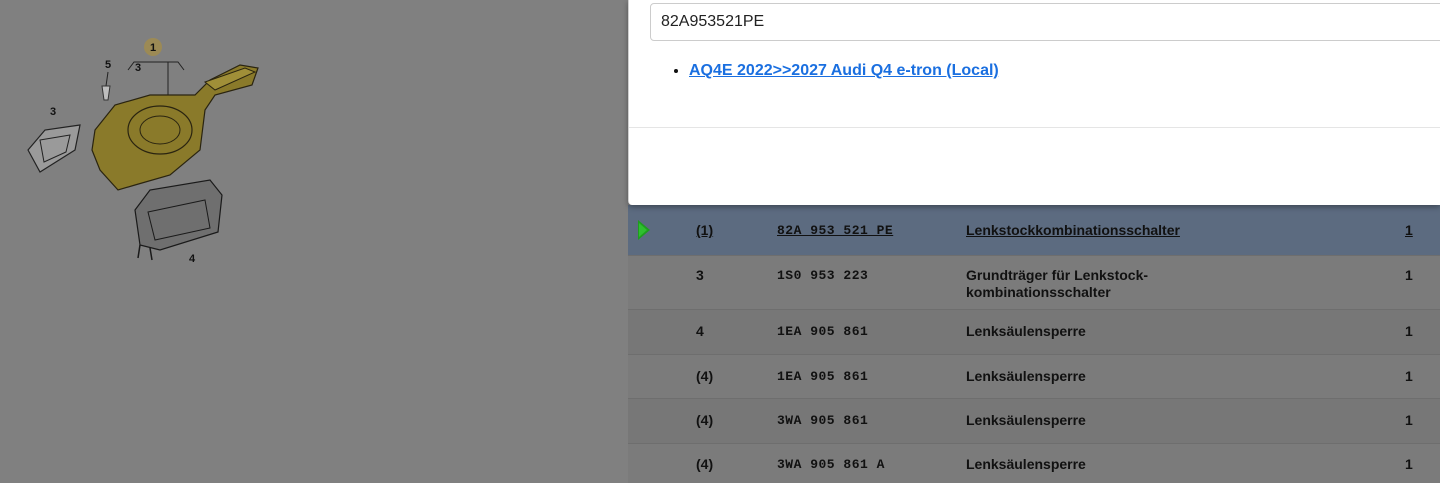  What do you see at coordinates (175, 127) in the screenshot?
I see `combination-switch-part` at bounding box center [175, 127].